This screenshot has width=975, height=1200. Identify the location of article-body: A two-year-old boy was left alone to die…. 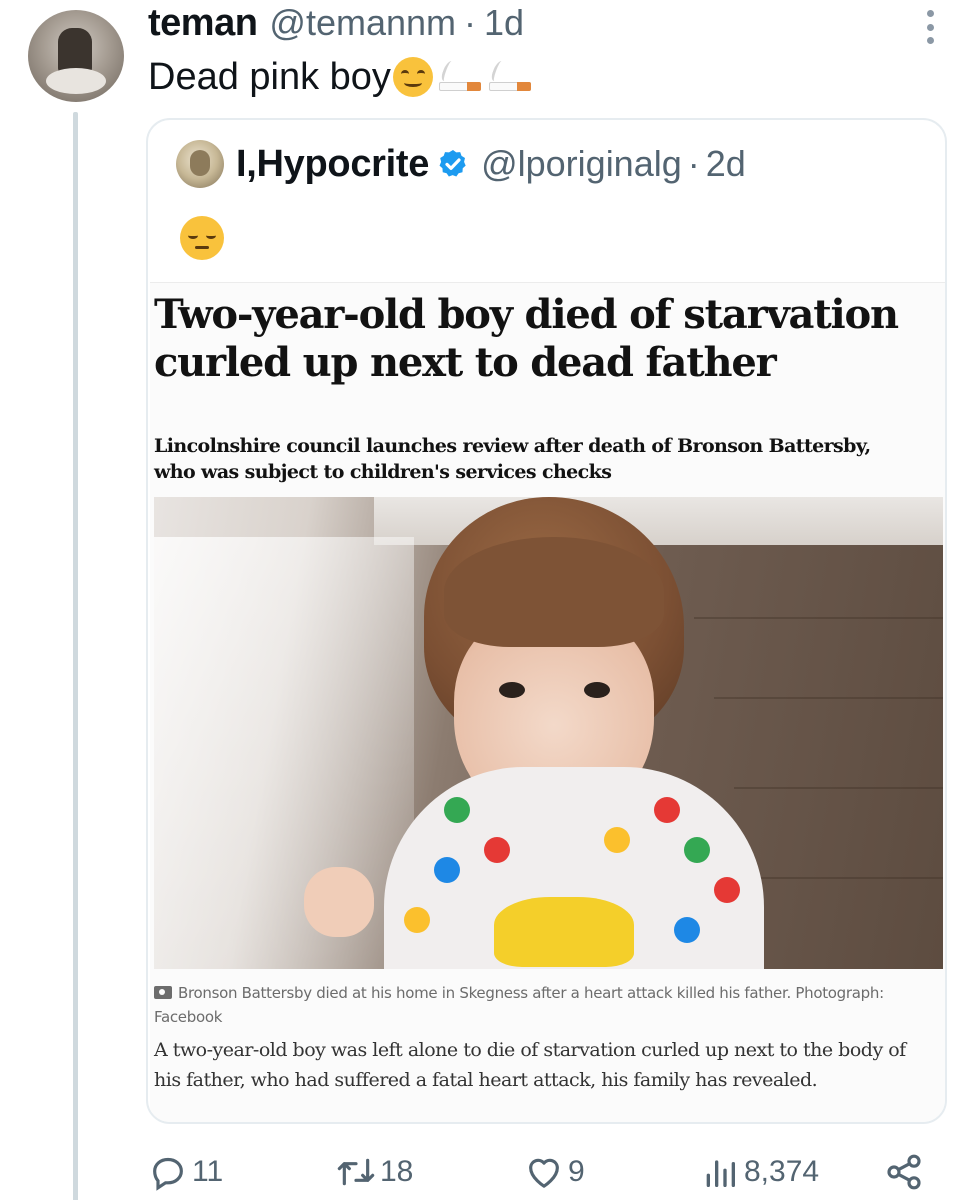
(530, 1065).